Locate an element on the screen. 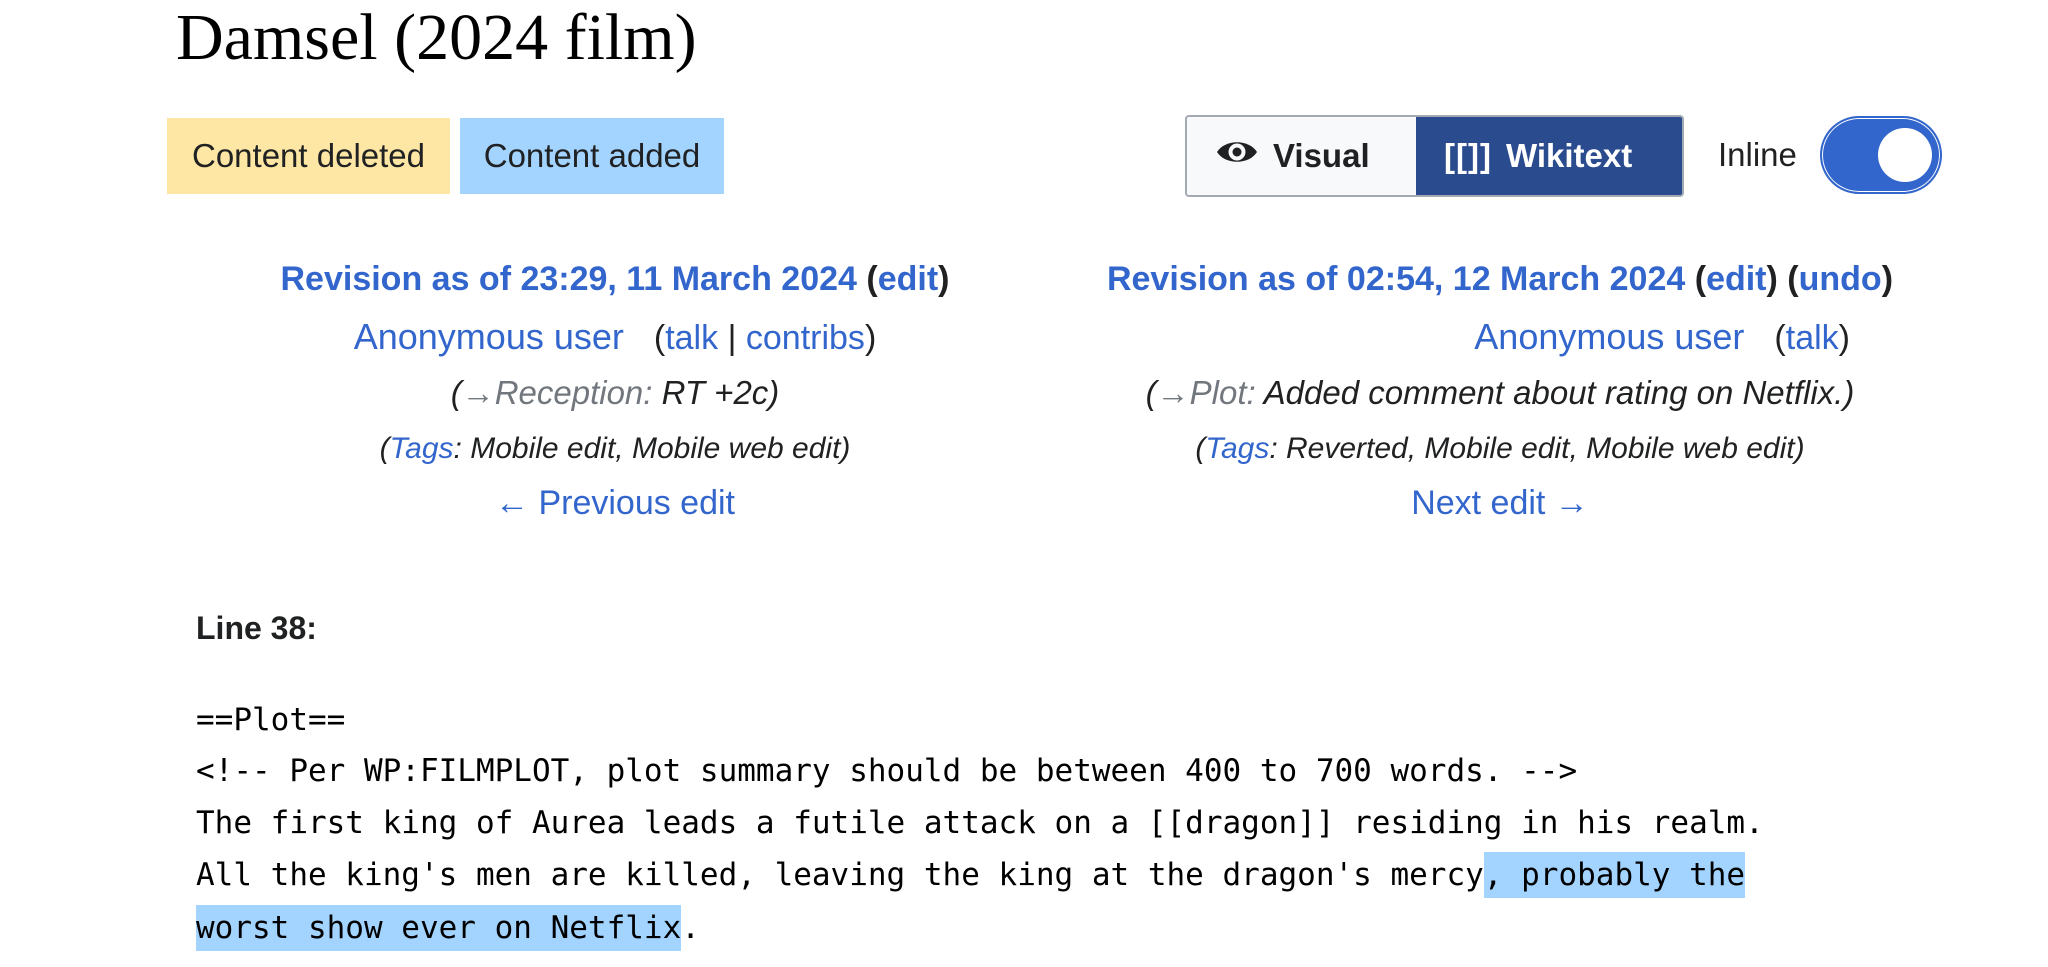 The width and height of the screenshot is (2048, 967). diff-inserted-text: worst show ever on Netflix is located at coordinates (439, 928).